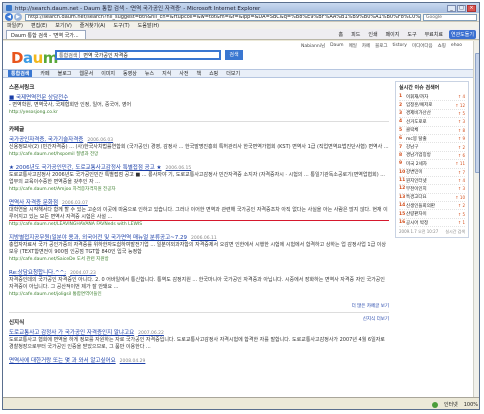 The image size is (484, 414). I want to click on search-input: 면역 국가공인 자격증, so click(105, 55).